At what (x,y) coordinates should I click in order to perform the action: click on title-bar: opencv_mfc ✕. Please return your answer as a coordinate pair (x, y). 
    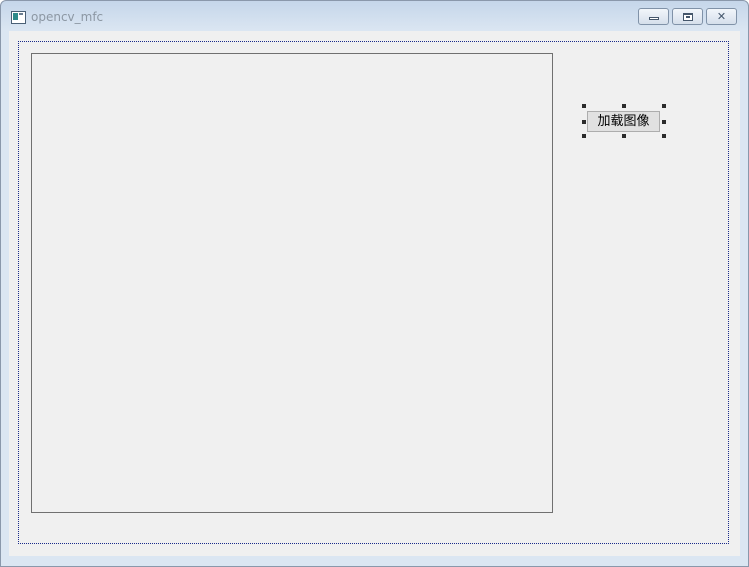
    Looking at the image, I should click on (374, 16).